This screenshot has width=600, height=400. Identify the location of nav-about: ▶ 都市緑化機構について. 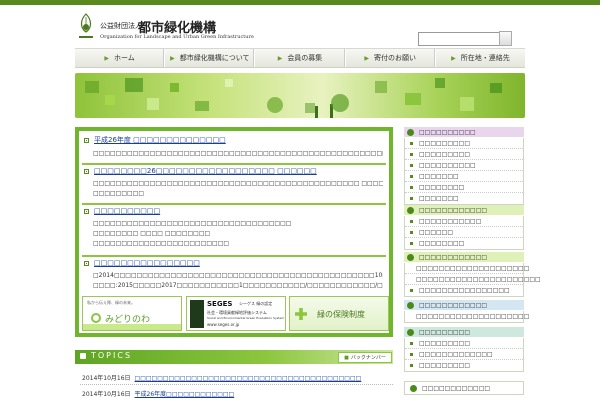
(210, 58).